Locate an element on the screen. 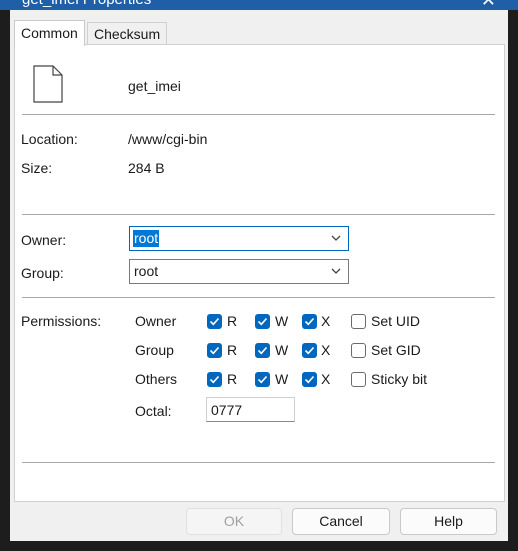 The width and height of the screenshot is (518, 551). octal-input: 0777 is located at coordinates (250, 409).